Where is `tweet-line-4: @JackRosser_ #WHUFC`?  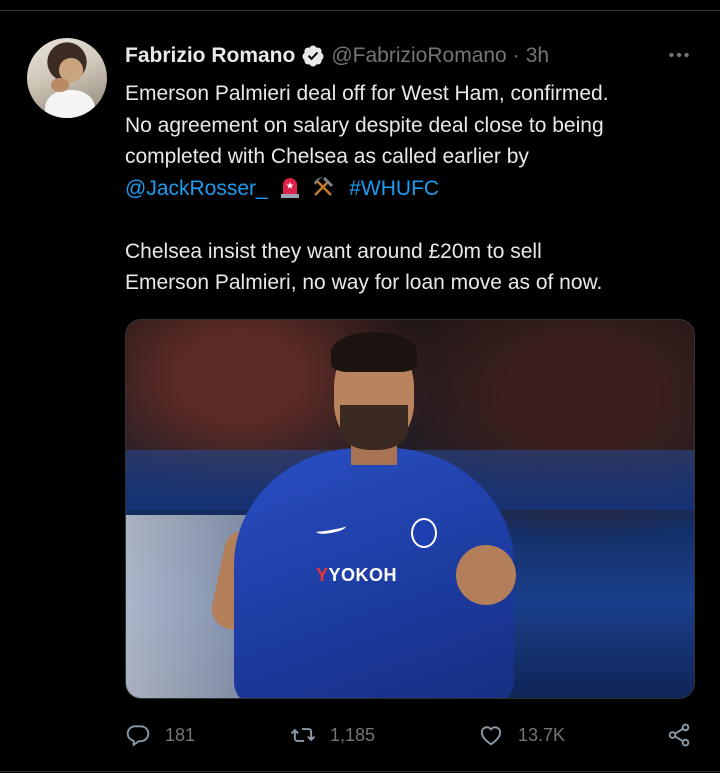 tweet-line-4: @JackRosser_ #WHUFC is located at coordinates (415, 189).